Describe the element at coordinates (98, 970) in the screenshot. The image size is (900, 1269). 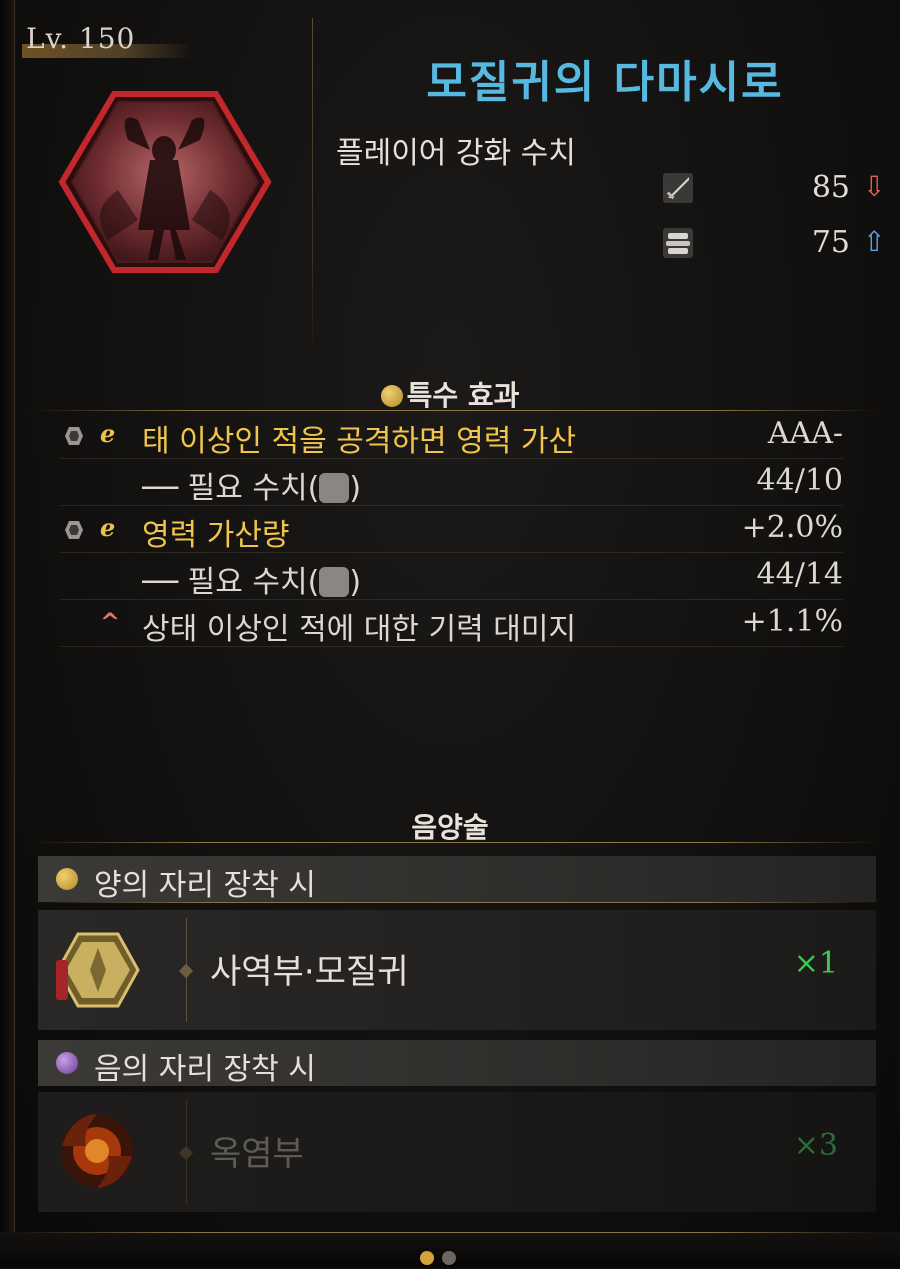
I see `talisman-card-icon` at that location.